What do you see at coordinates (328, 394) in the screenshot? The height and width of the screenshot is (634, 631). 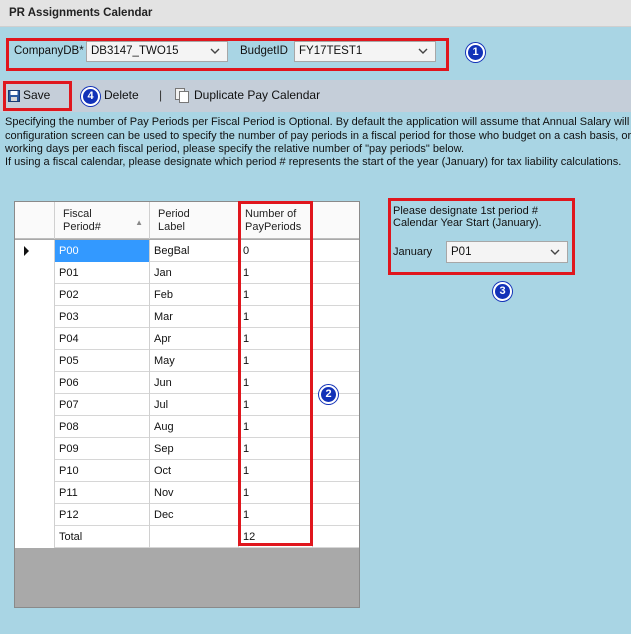 I see `callout-badge-2: 2` at bounding box center [328, 394].